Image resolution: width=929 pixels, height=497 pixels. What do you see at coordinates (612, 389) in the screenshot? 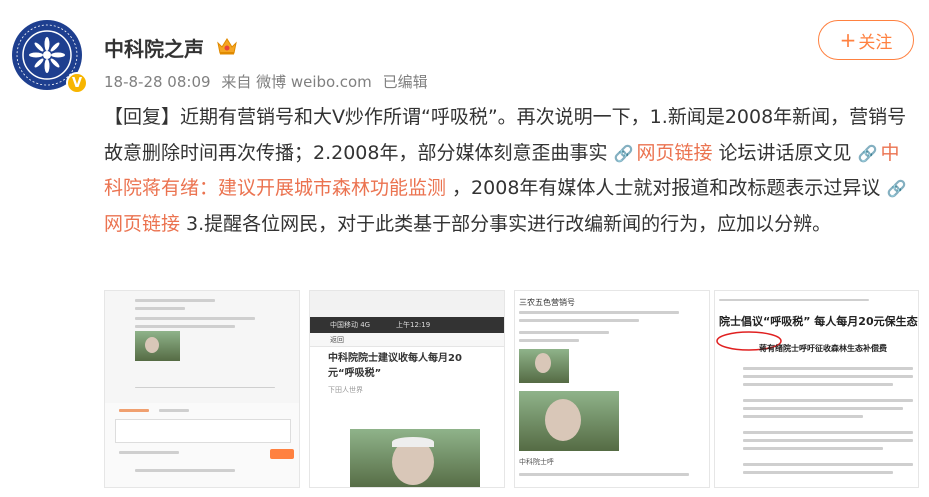
I see `image-thumbnail-3: 三农五色营销号 中科院士呼` at bounding box center [612, 389].